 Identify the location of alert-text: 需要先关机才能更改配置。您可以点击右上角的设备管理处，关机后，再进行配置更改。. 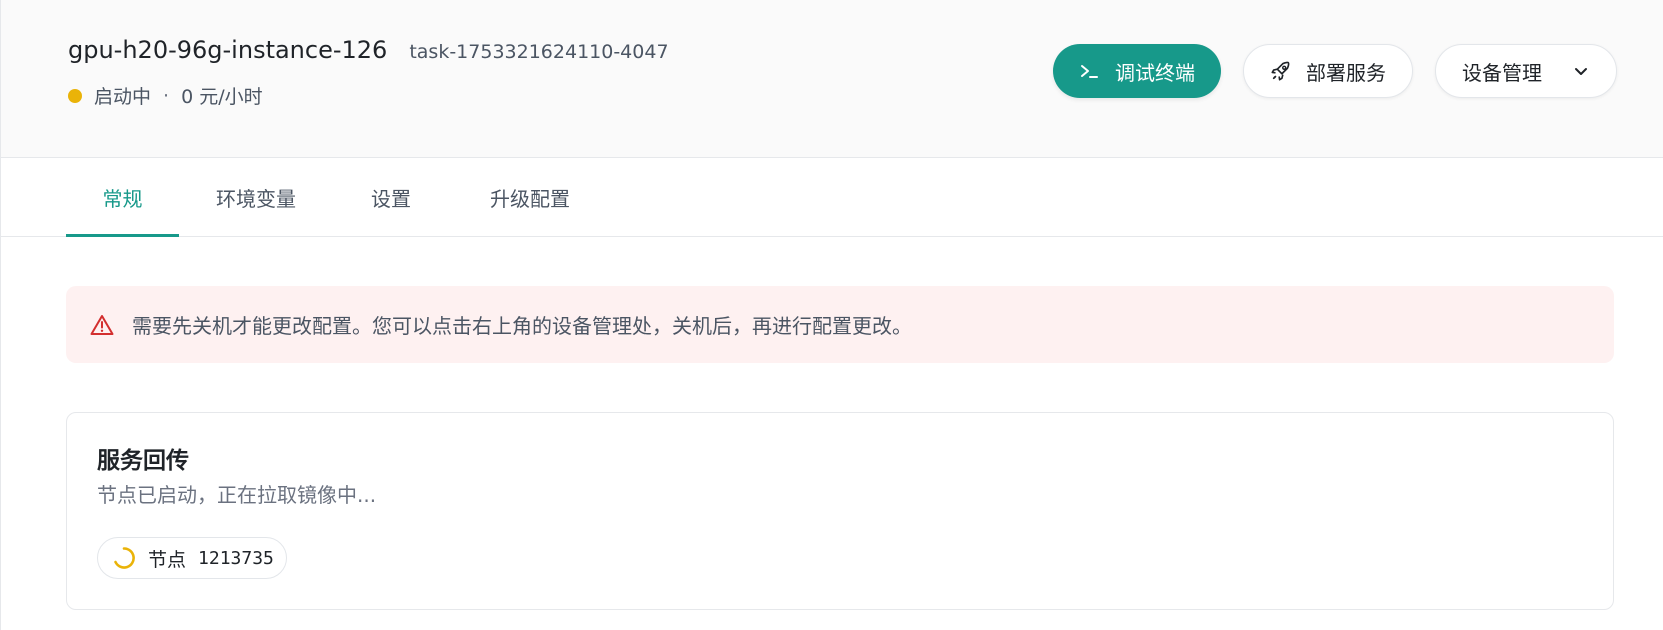
(522, 326).